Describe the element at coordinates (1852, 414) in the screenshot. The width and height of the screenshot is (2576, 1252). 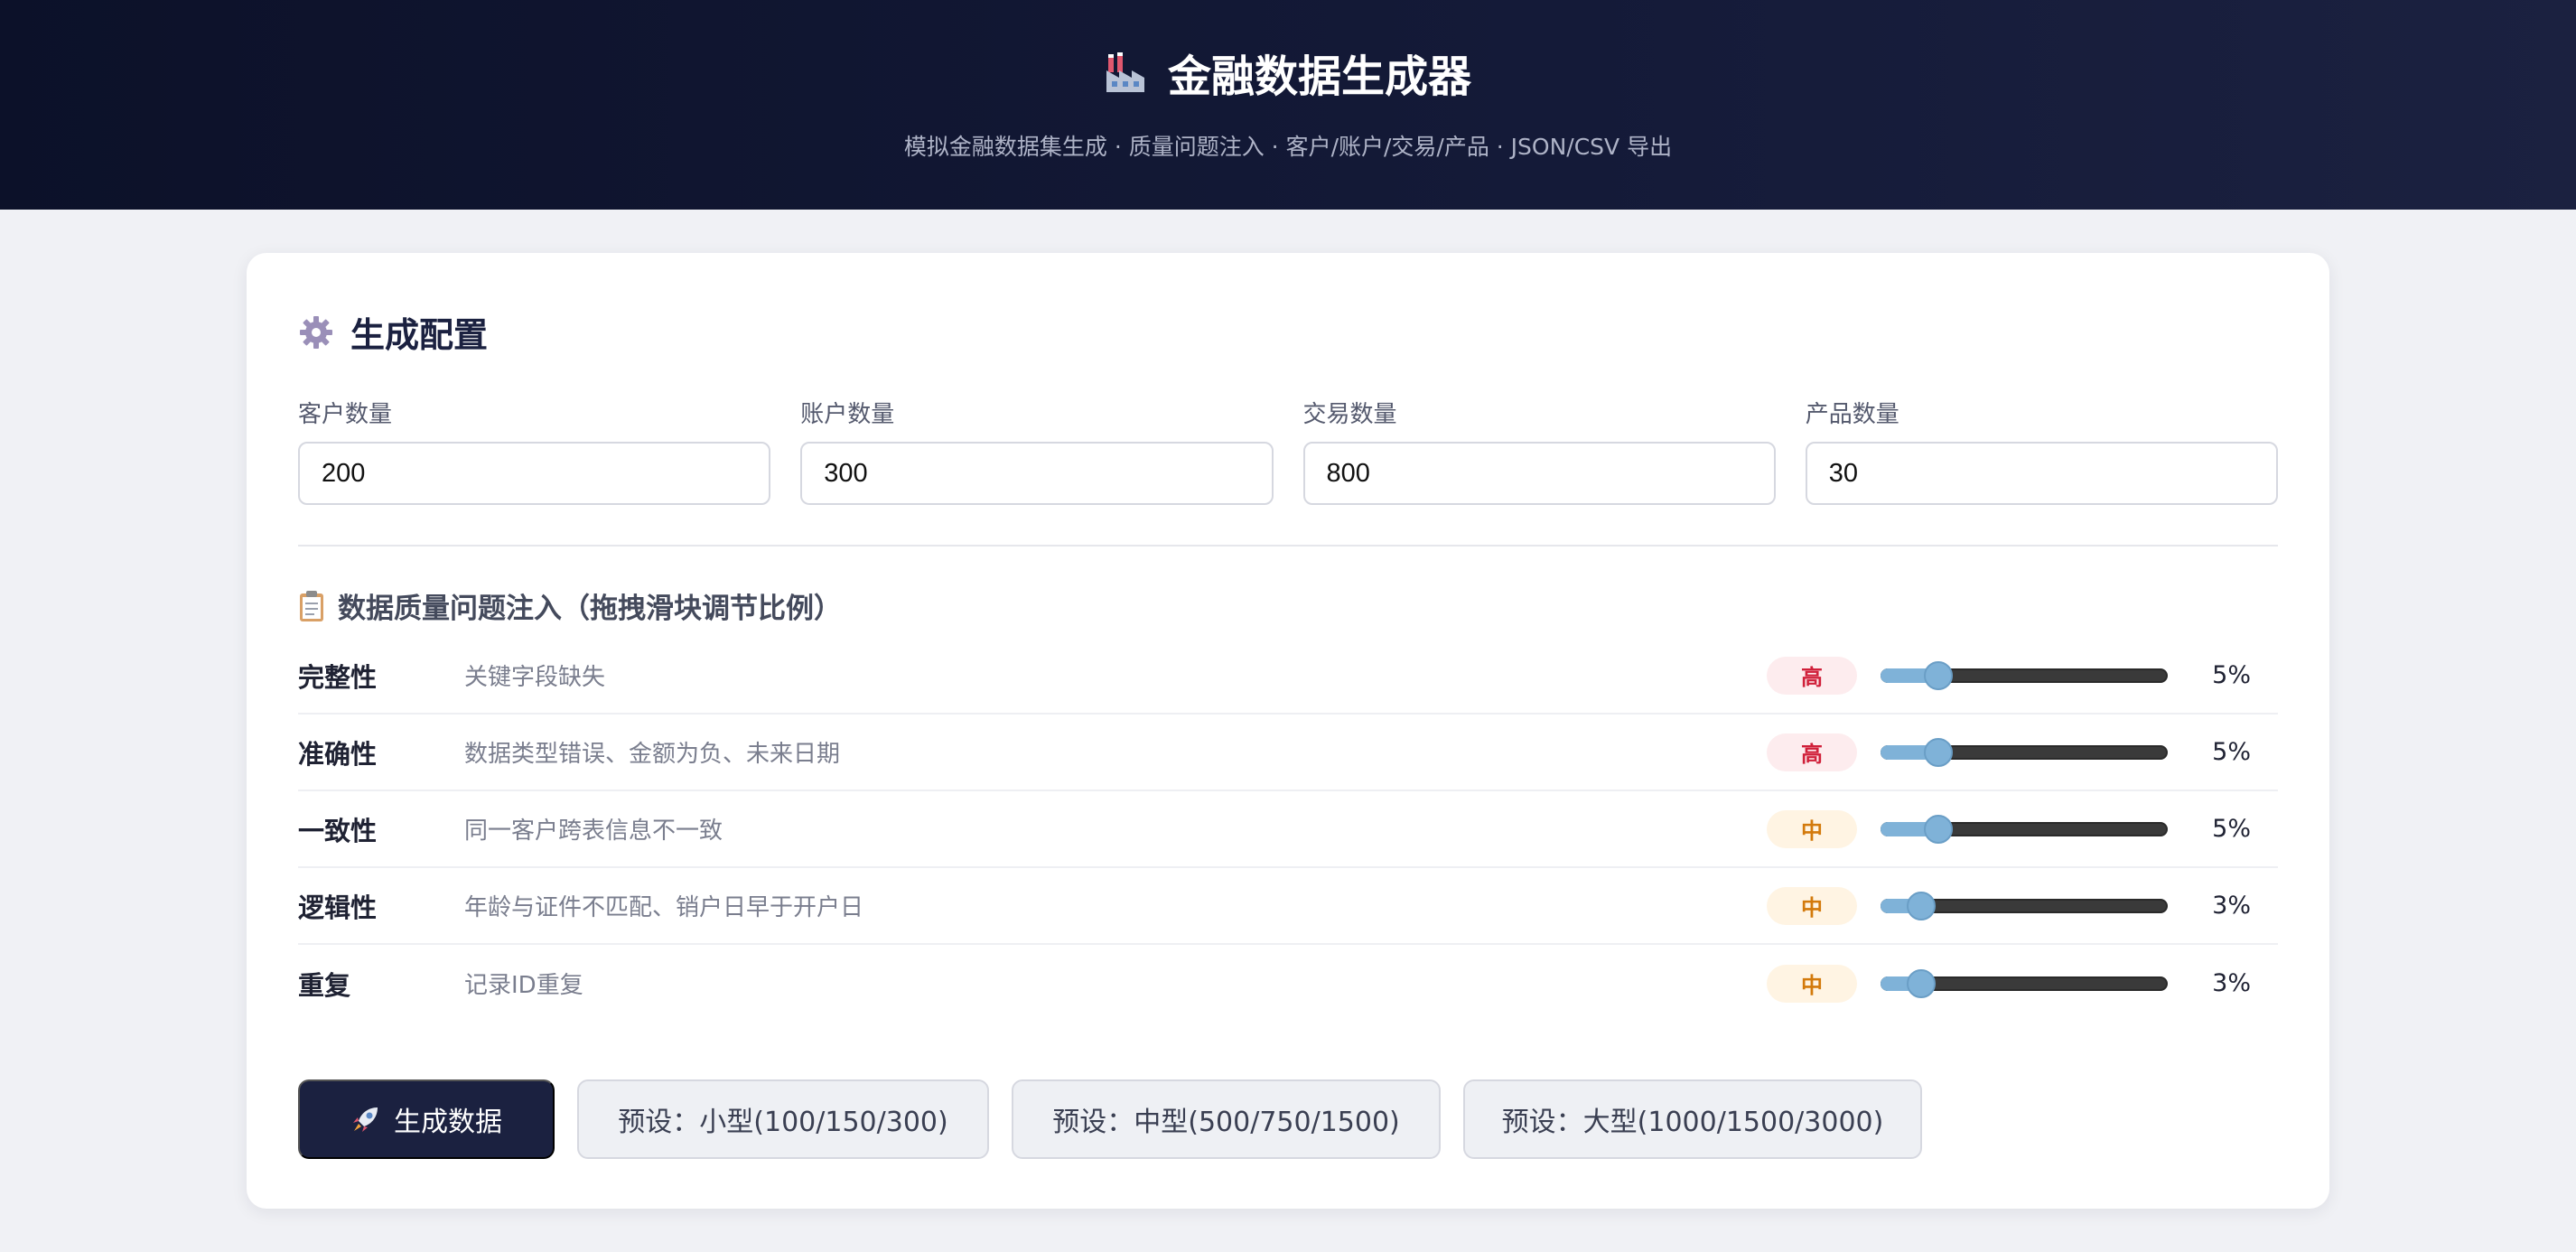
I see `field-label: 产品数量` at that location.